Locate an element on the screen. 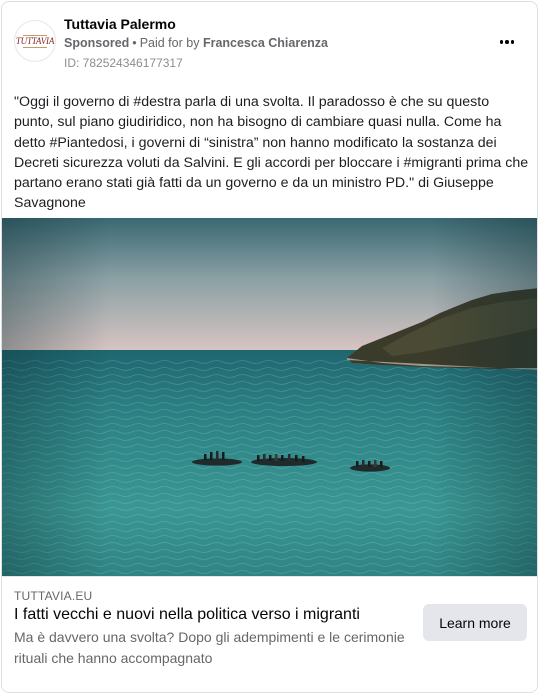  paid-for-name: Francesca Chiarenza is located at coordinates (265, 43).